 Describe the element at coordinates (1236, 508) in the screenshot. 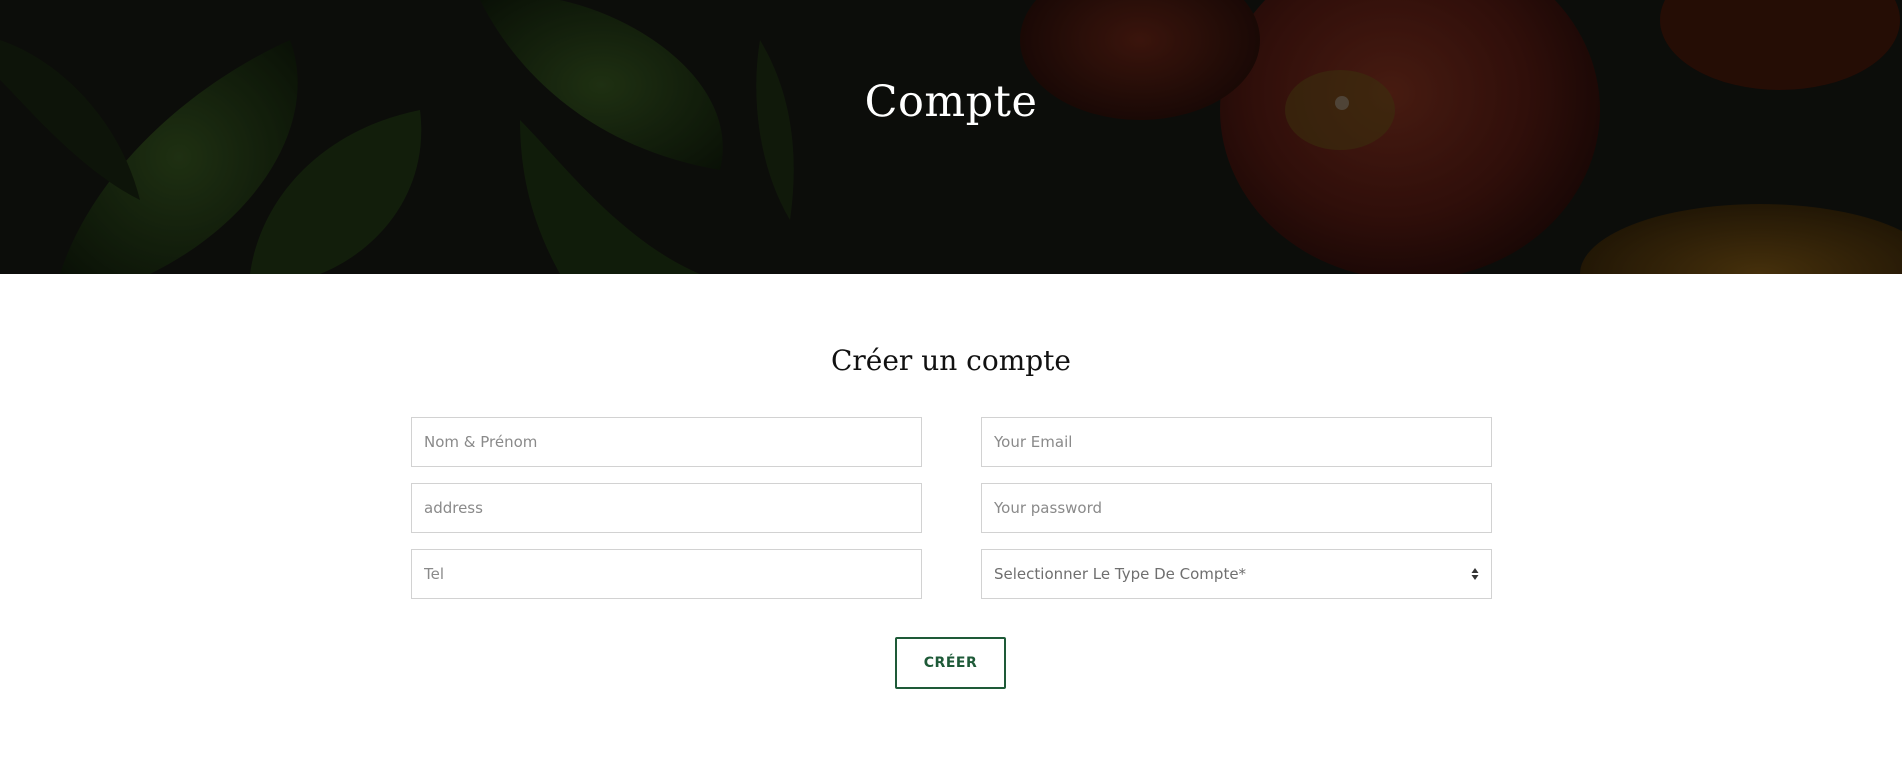

I see `password-field` at that location.